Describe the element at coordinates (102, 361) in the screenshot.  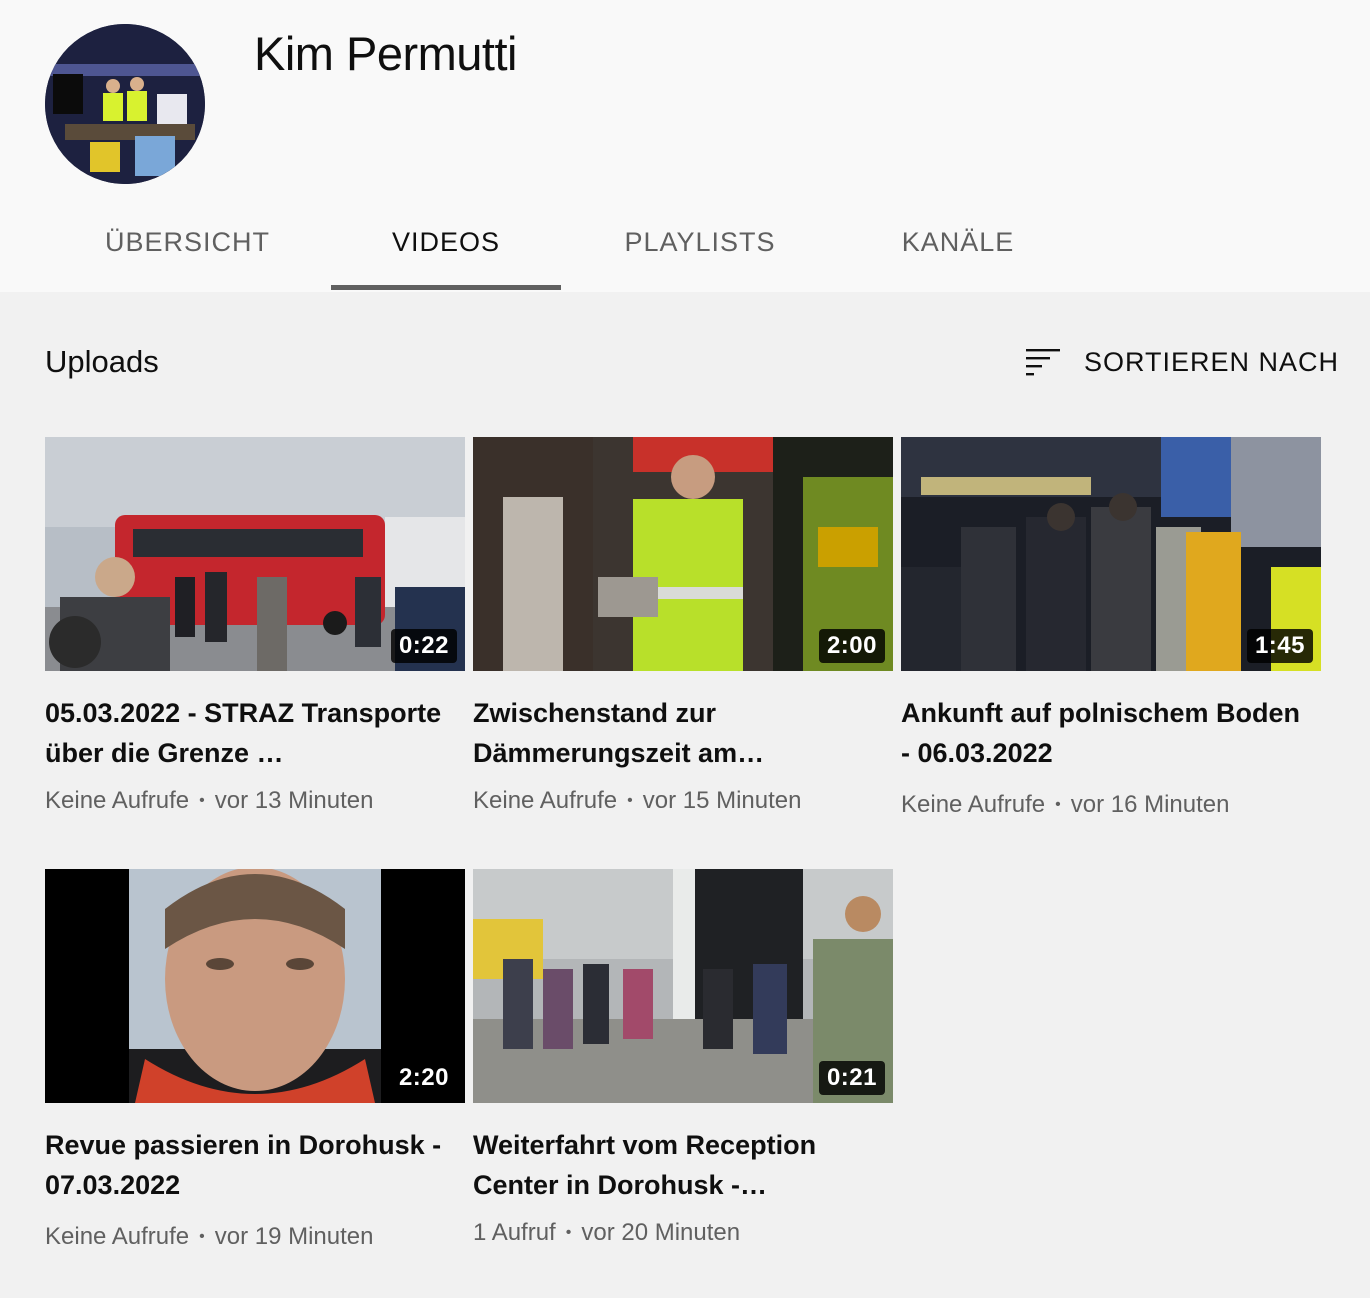
I see `section-title: Uploads` at that location.